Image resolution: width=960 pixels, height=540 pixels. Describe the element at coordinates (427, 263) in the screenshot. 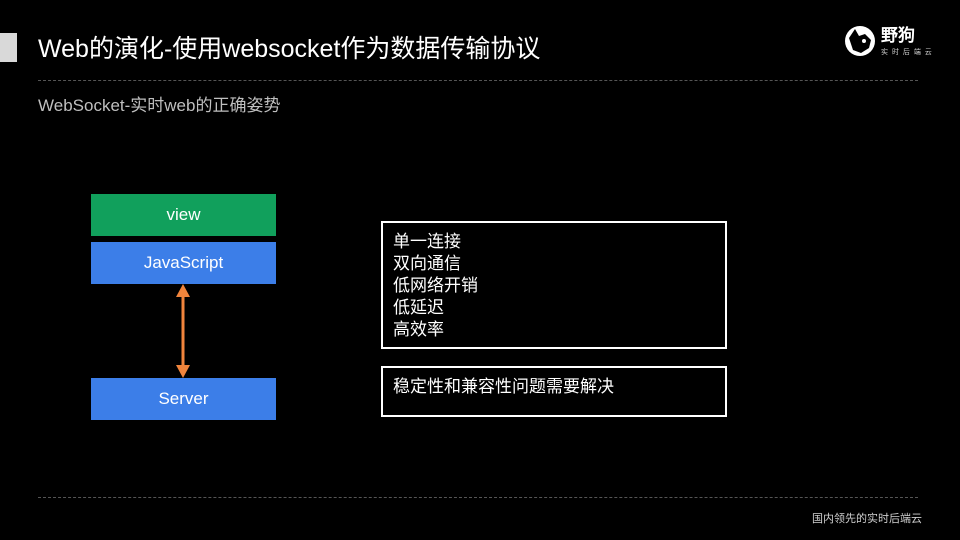

I see `feature-item: 双向通信` at that location.